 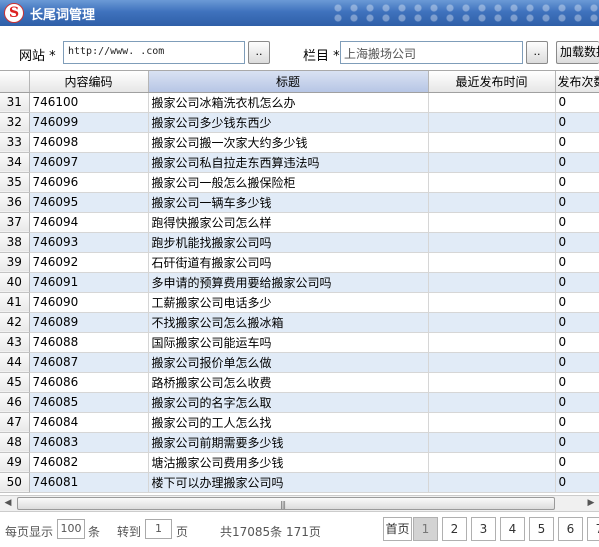 I want to click on row-number: 48, so click(x=15, y=442).